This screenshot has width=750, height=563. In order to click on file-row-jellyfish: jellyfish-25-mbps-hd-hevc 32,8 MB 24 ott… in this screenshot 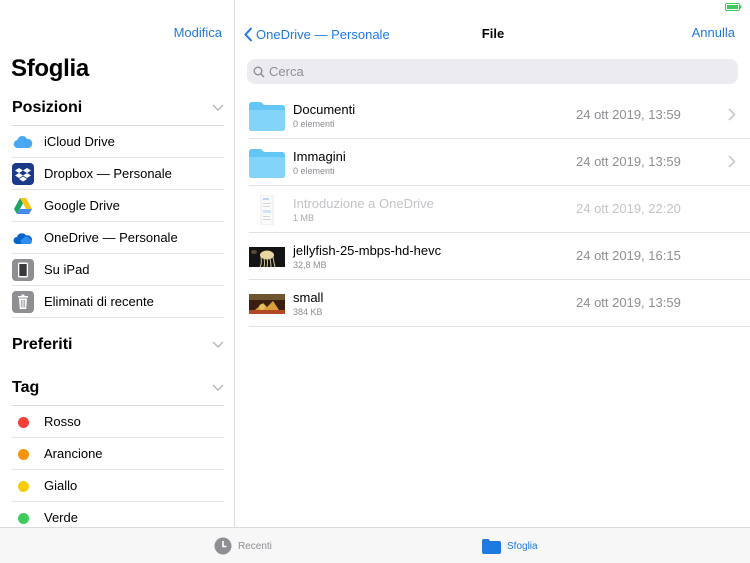, I will do `click(499, 256)`.